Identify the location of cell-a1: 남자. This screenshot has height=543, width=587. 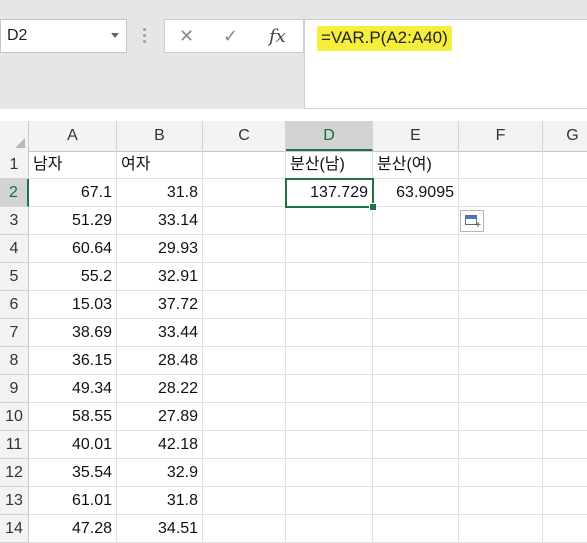
(73, 165).